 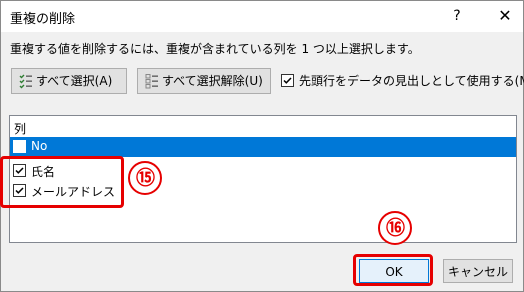 I want to click on ok-label: OK, so click(x=394, y=272).